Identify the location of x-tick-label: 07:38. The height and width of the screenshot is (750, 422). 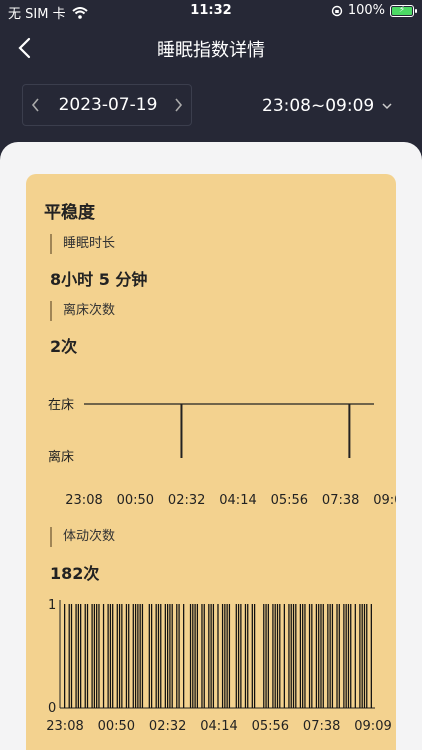
(321, 726).